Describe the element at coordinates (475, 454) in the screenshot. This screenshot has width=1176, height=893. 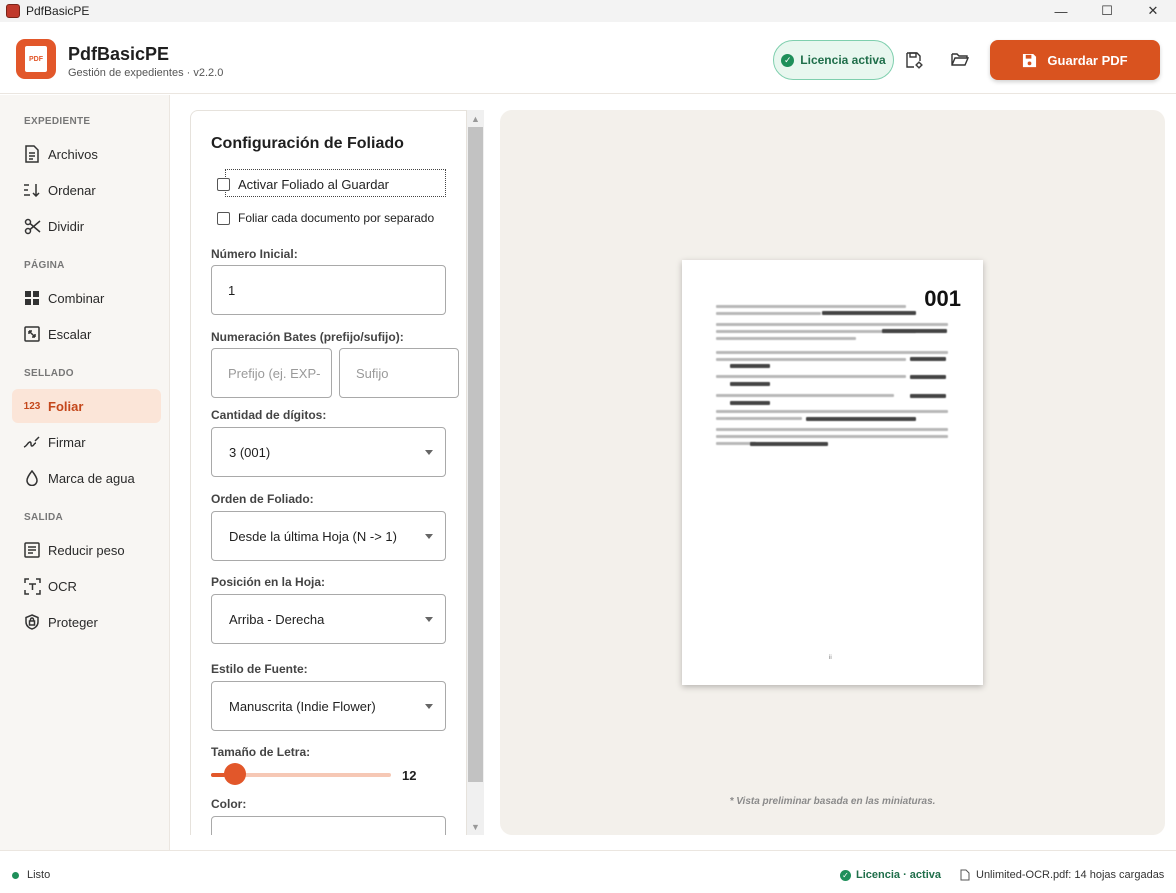
I see `scroll-thumb` at that location.